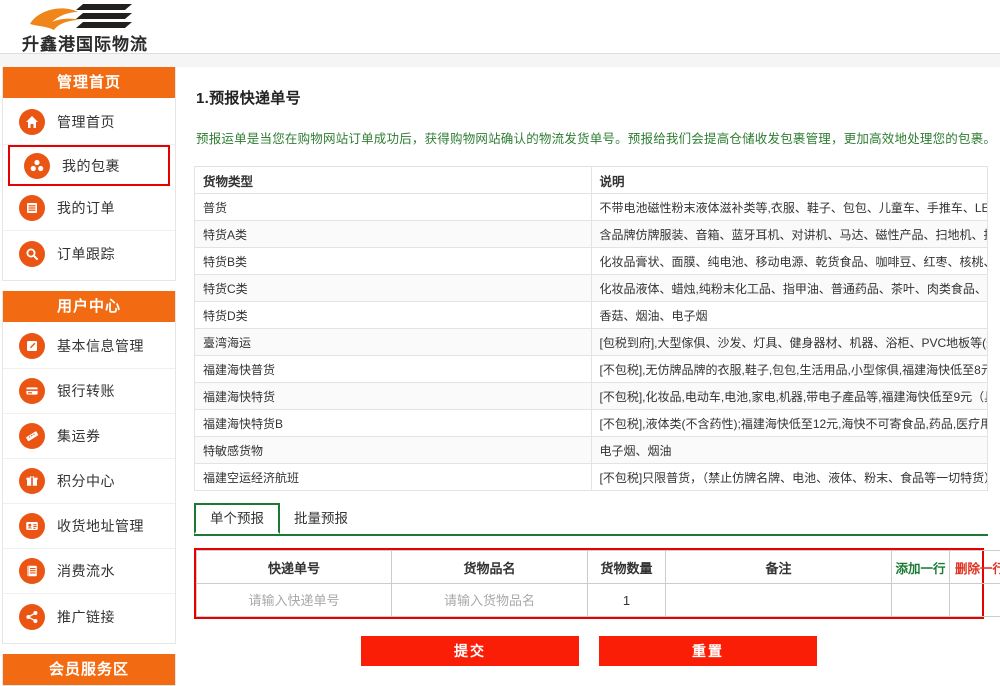 This screenshot has height=686, width=1000. I want to click on forecast-form-head: 快递单号 货物品名 货物数量 备注 添加一行 删除一行, so click(598, 567).